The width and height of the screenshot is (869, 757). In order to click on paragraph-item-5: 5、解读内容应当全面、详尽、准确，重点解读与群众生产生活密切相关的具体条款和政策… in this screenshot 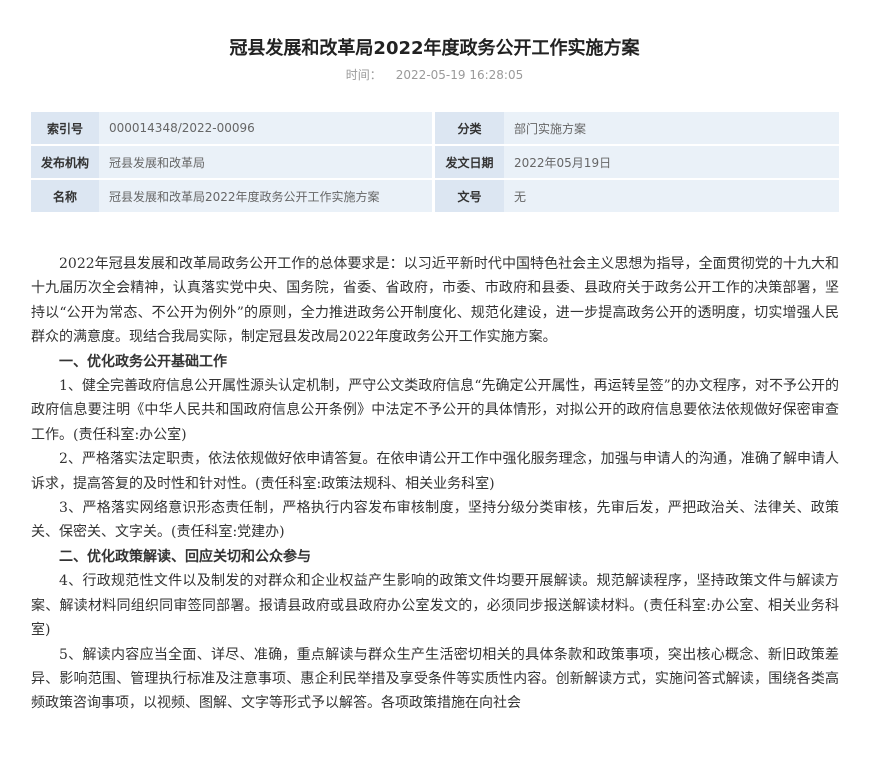, I will do `click(435, 679)`.